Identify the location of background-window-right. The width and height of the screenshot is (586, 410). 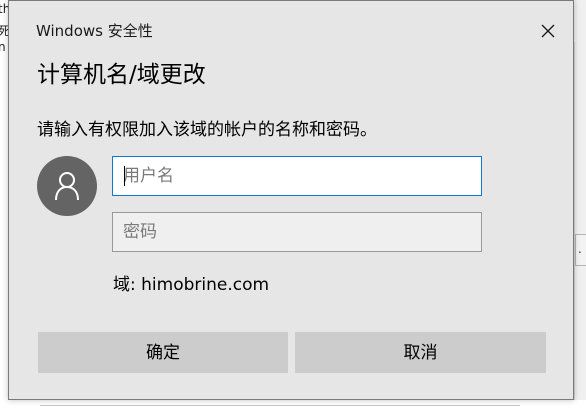
(580, 205).